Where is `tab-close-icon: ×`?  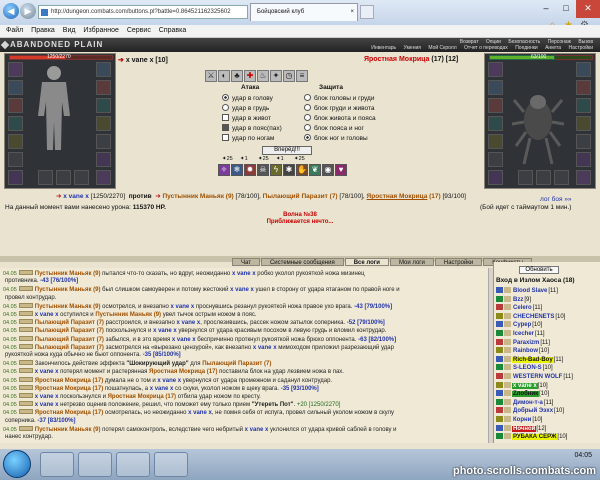 tab-close-icon: × is located at coordinates (352, 12).